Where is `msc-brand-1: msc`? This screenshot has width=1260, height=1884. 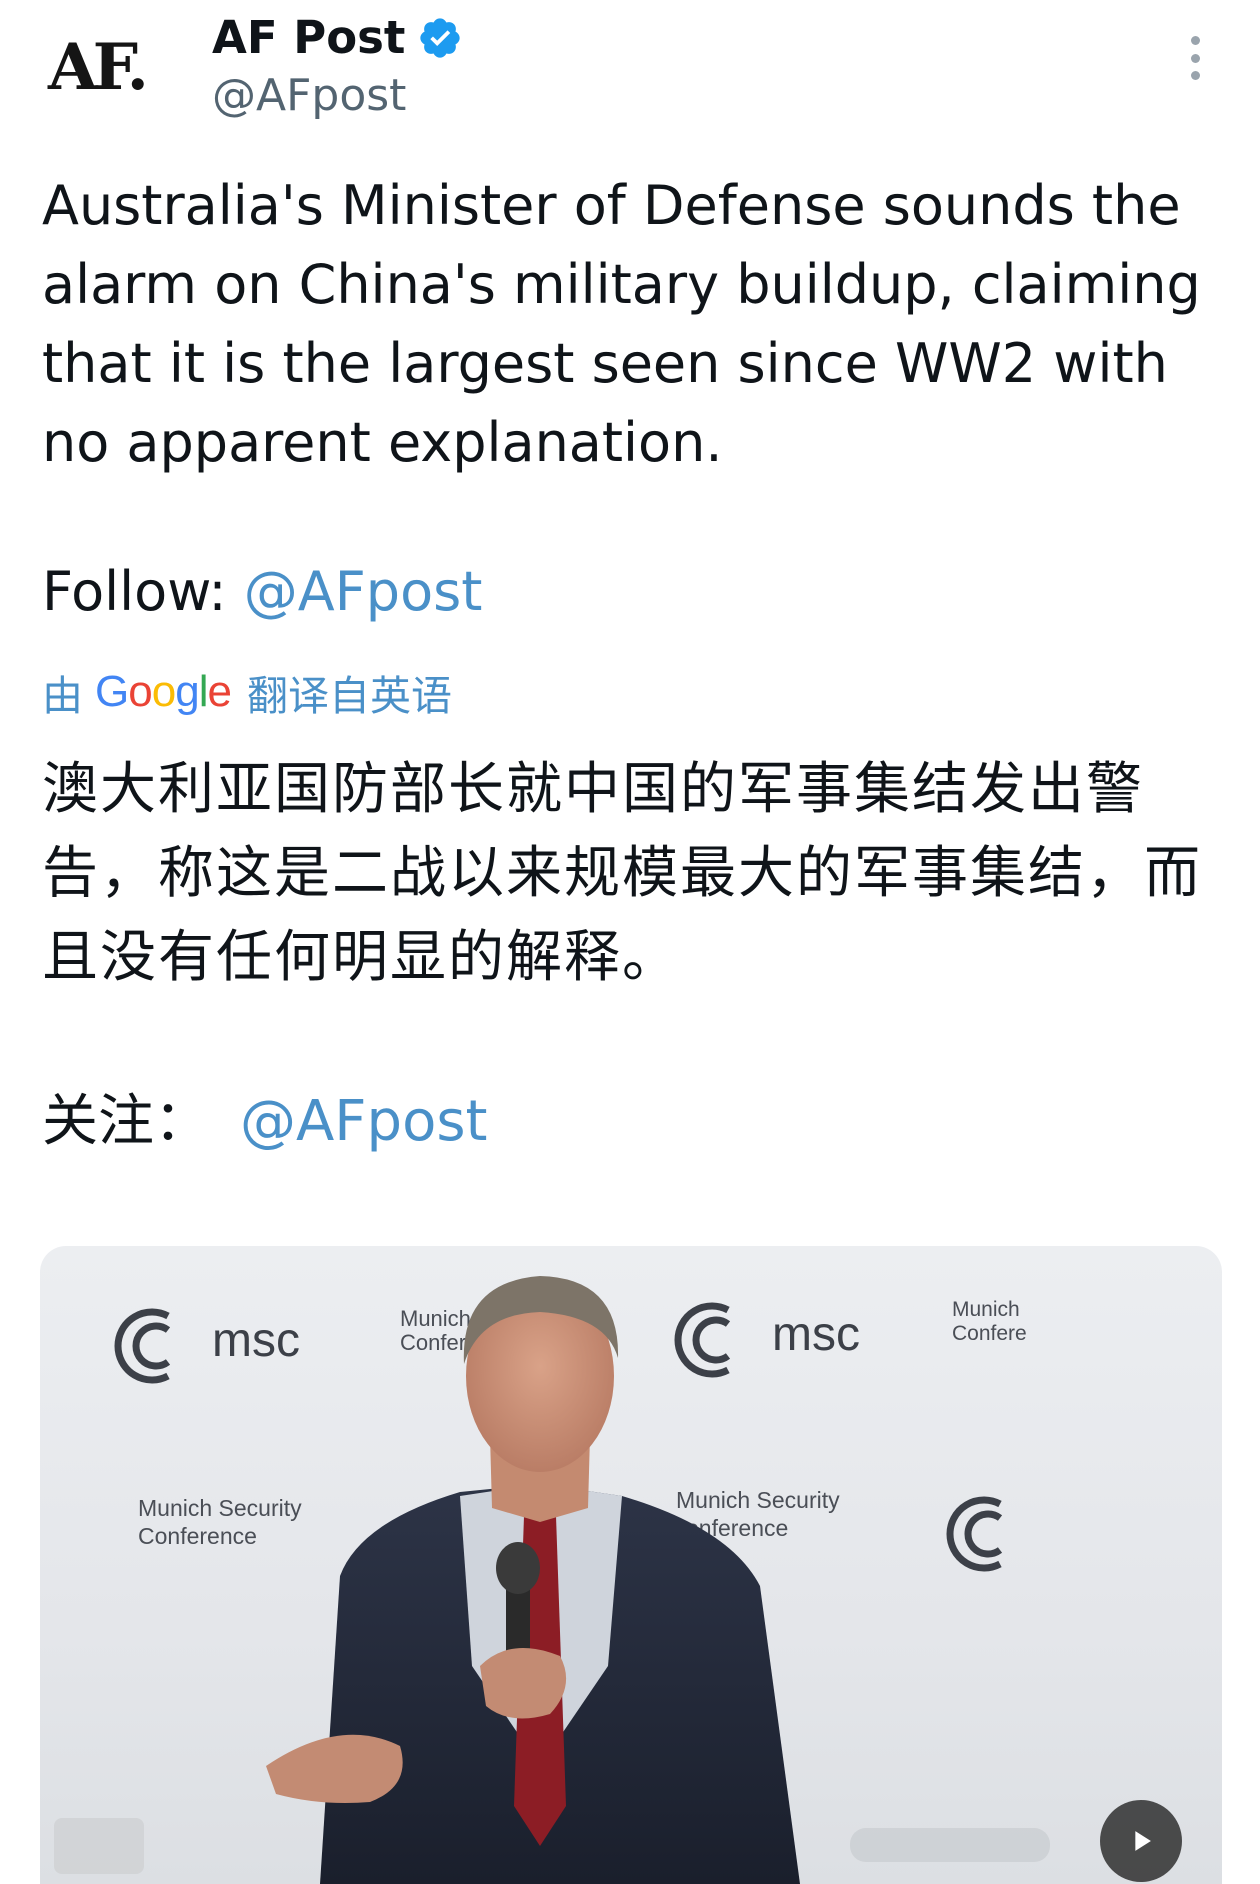 msc-brand-1: msc is located at coordinates (256, 1340).